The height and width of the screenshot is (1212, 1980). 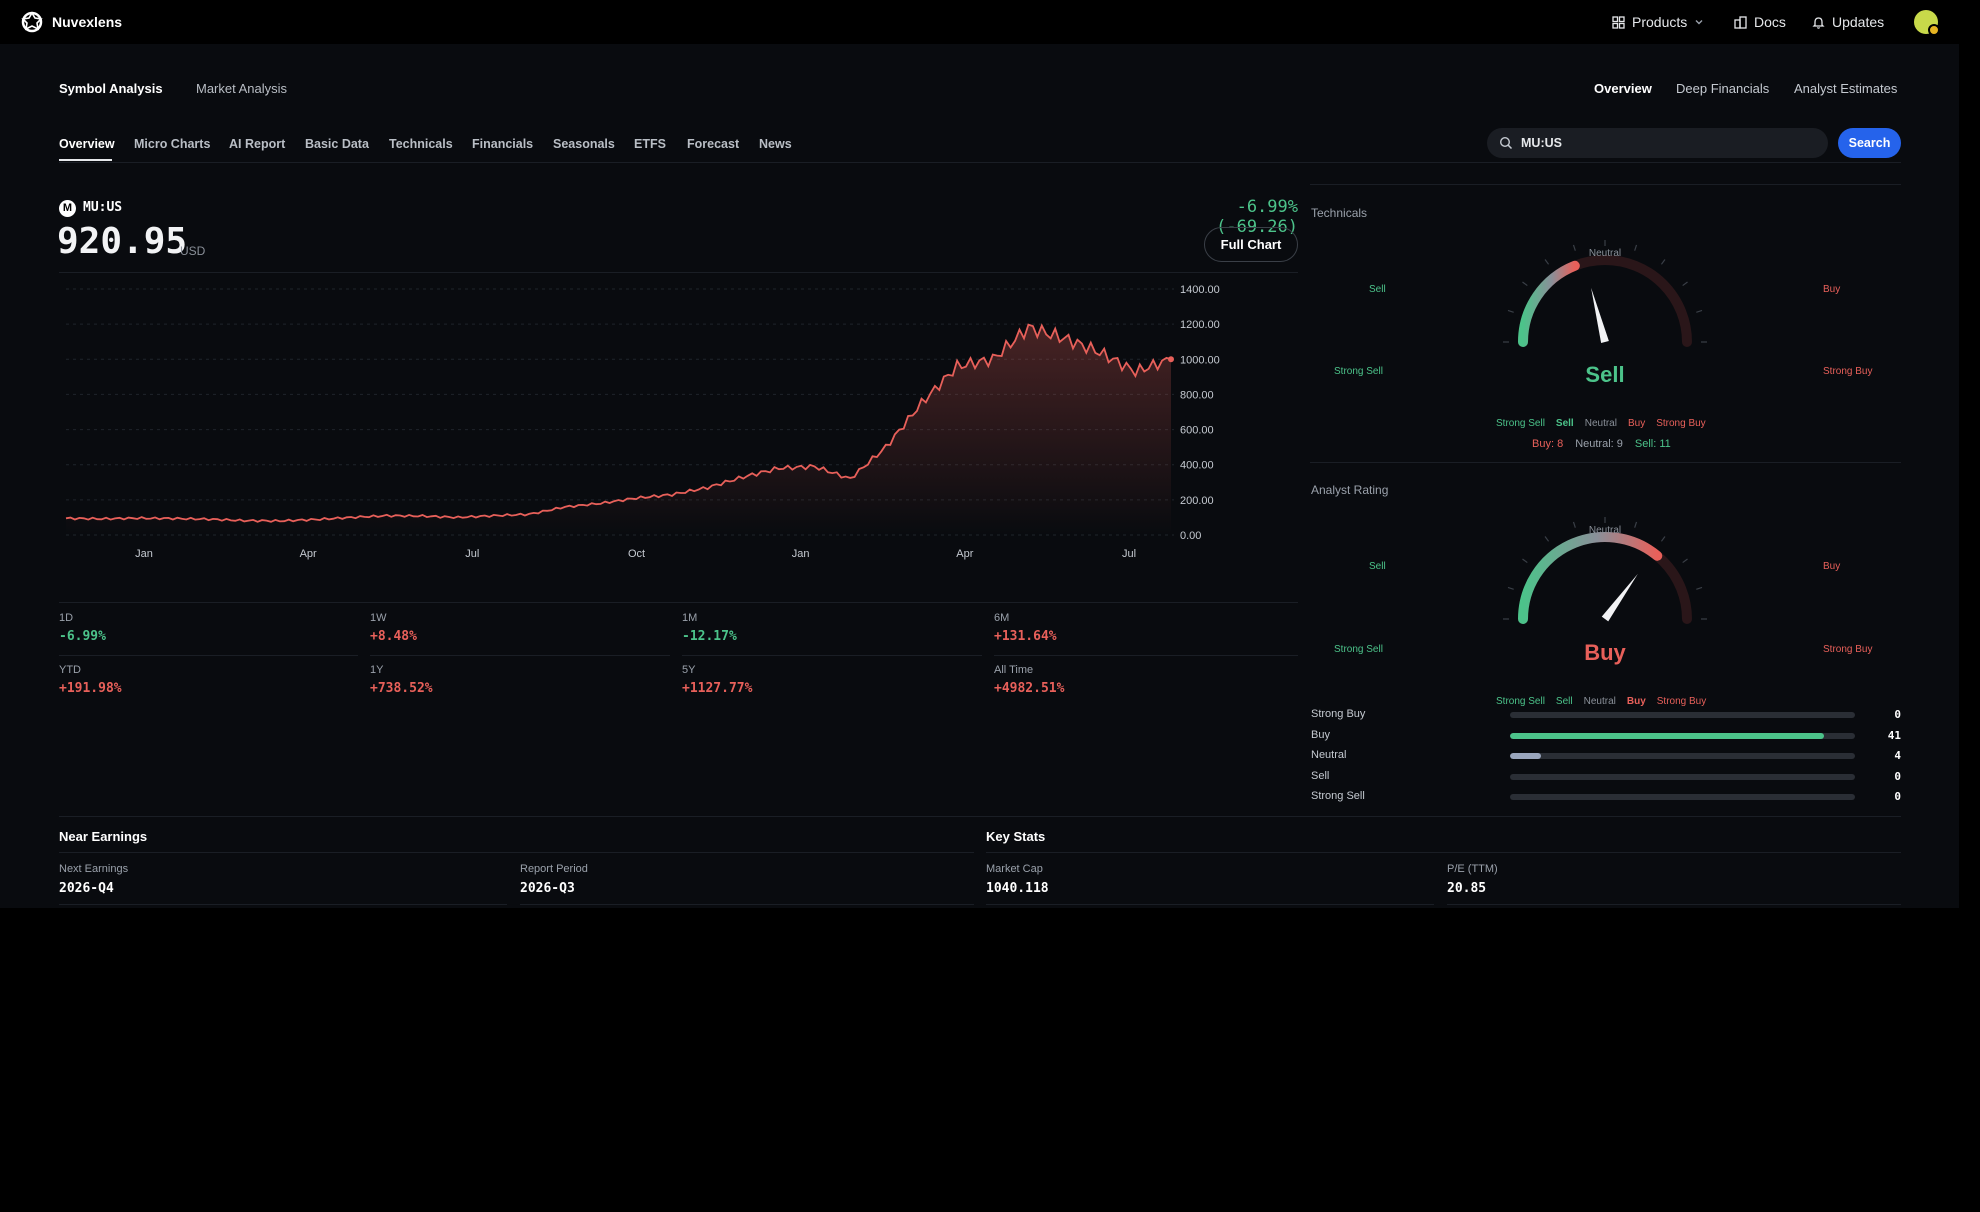 What do you see at coordinates (1605, 184) in the screenshot?
I see `technicals-top-divider` at bounding box center [1605, 184].